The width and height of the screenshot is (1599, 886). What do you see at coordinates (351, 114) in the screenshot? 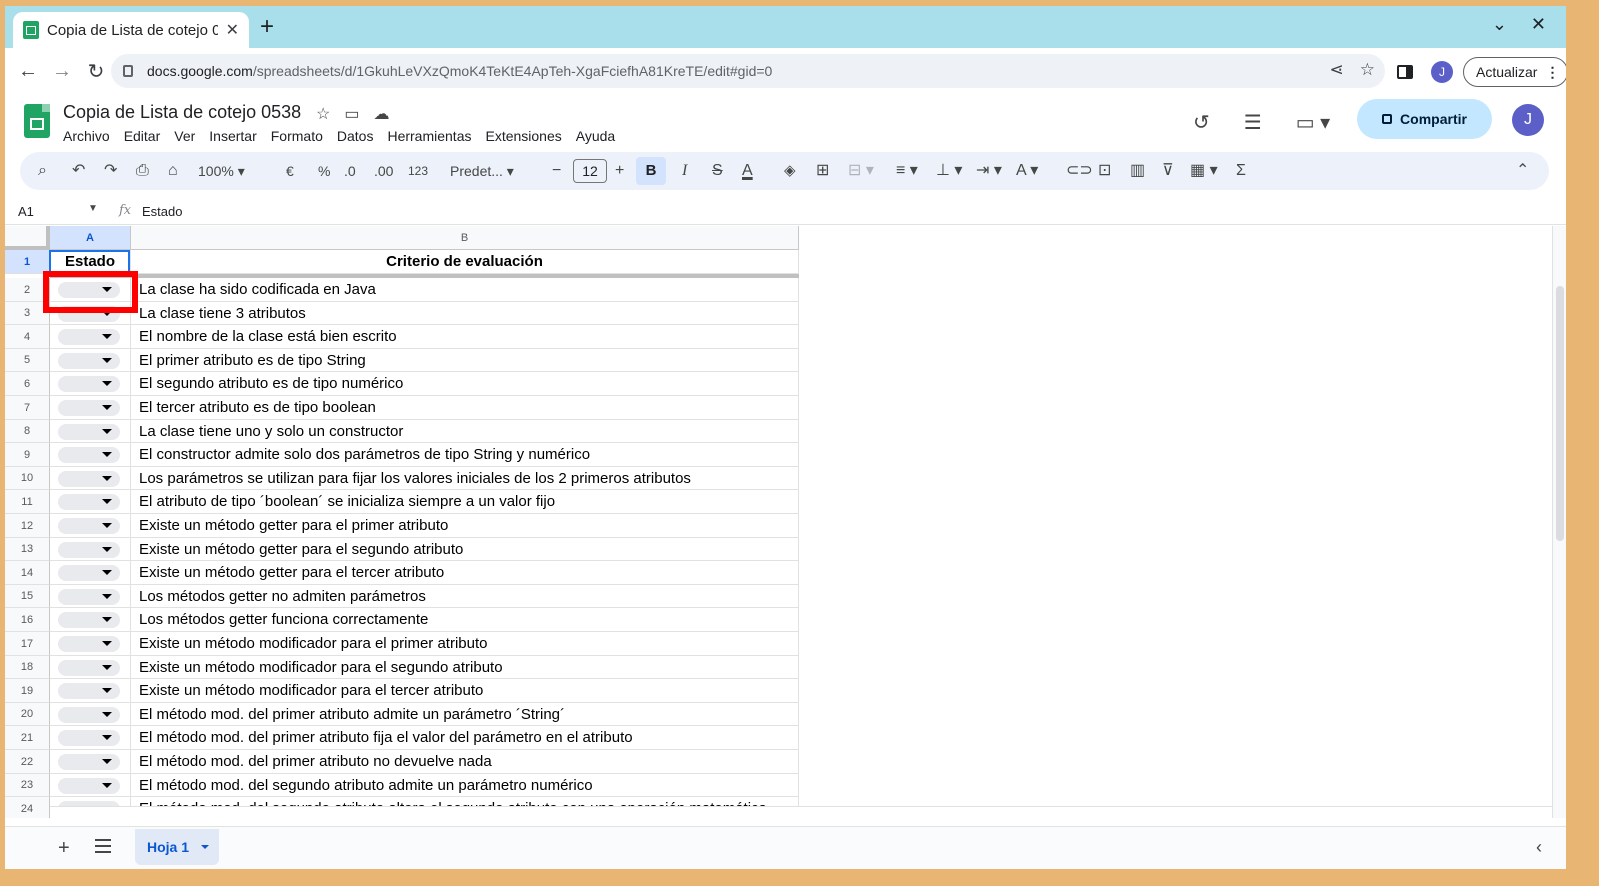
I see `move-folder-icon: ▭` at bounding box center [351, 114].